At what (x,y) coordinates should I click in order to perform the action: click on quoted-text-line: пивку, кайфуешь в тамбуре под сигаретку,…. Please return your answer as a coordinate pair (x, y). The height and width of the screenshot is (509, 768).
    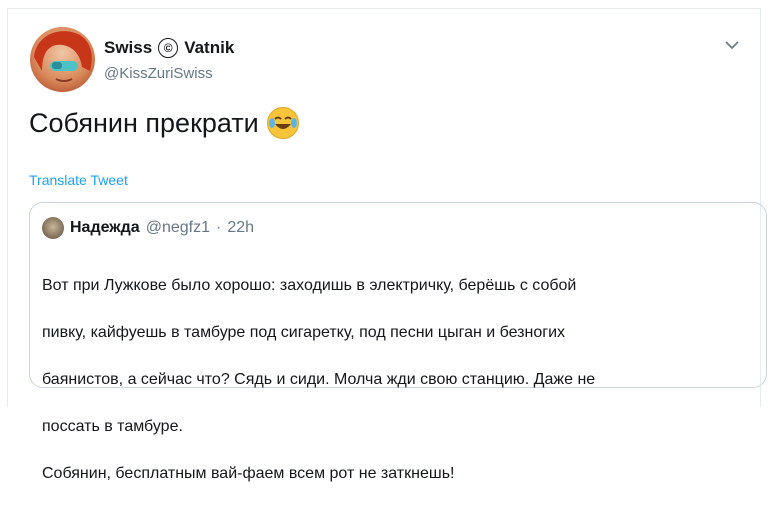
    Looking at the image, I should click on (303, 332).